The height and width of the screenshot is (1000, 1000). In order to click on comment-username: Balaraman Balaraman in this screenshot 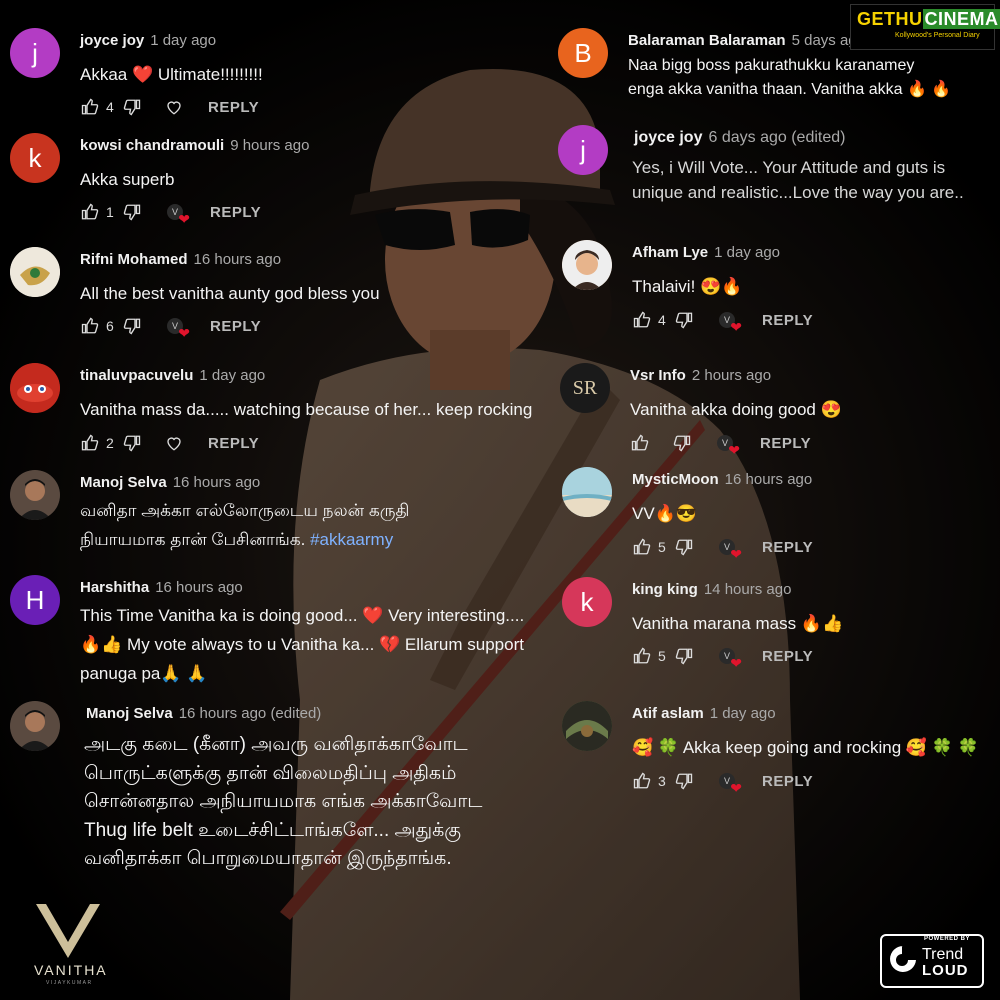, I will do `click(707, 40)`.